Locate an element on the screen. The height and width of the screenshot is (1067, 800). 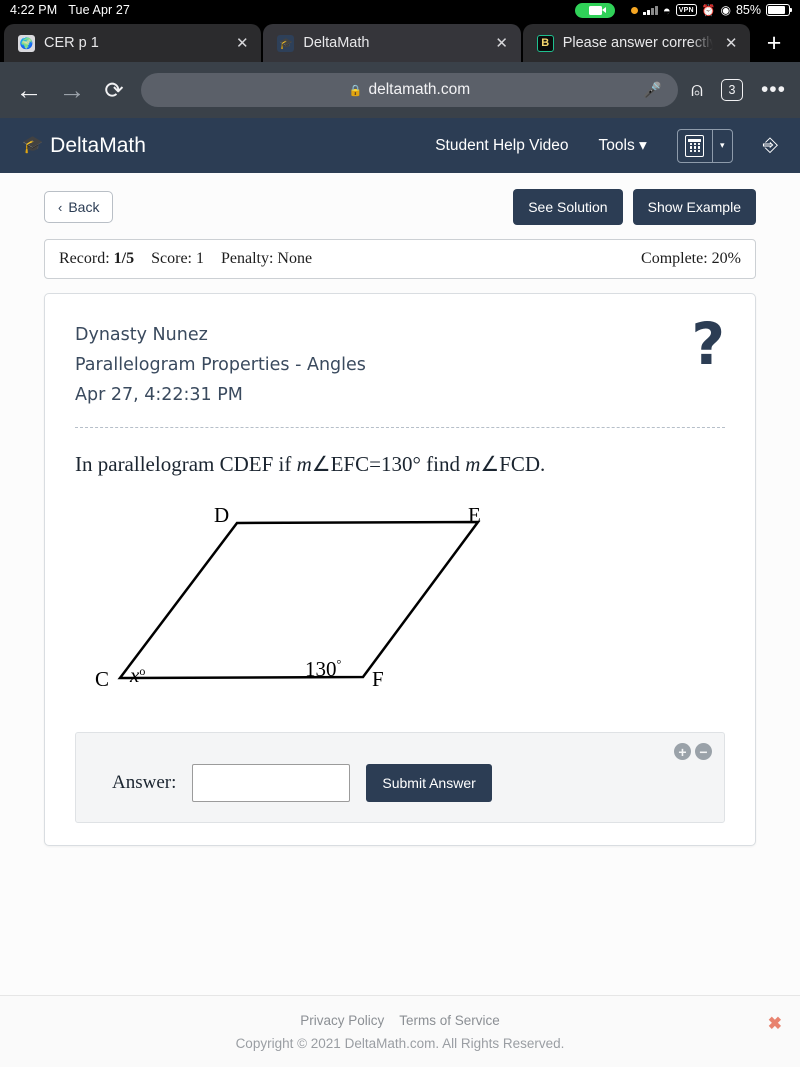
new-tab-button: + is located at coordinates (774, 43).